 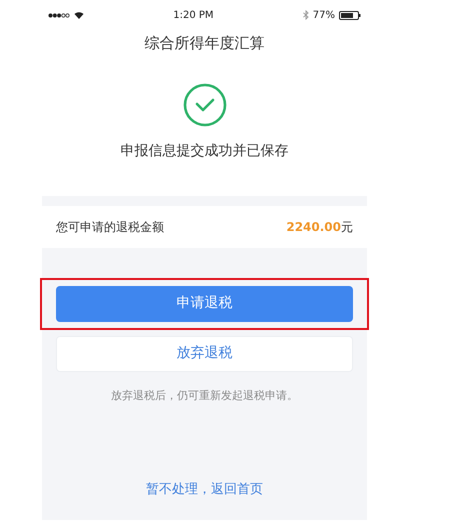 What do you see at coordinates (350, 15) in the screenshot?
I see `battery-icon` at bounding box center [350, 15].